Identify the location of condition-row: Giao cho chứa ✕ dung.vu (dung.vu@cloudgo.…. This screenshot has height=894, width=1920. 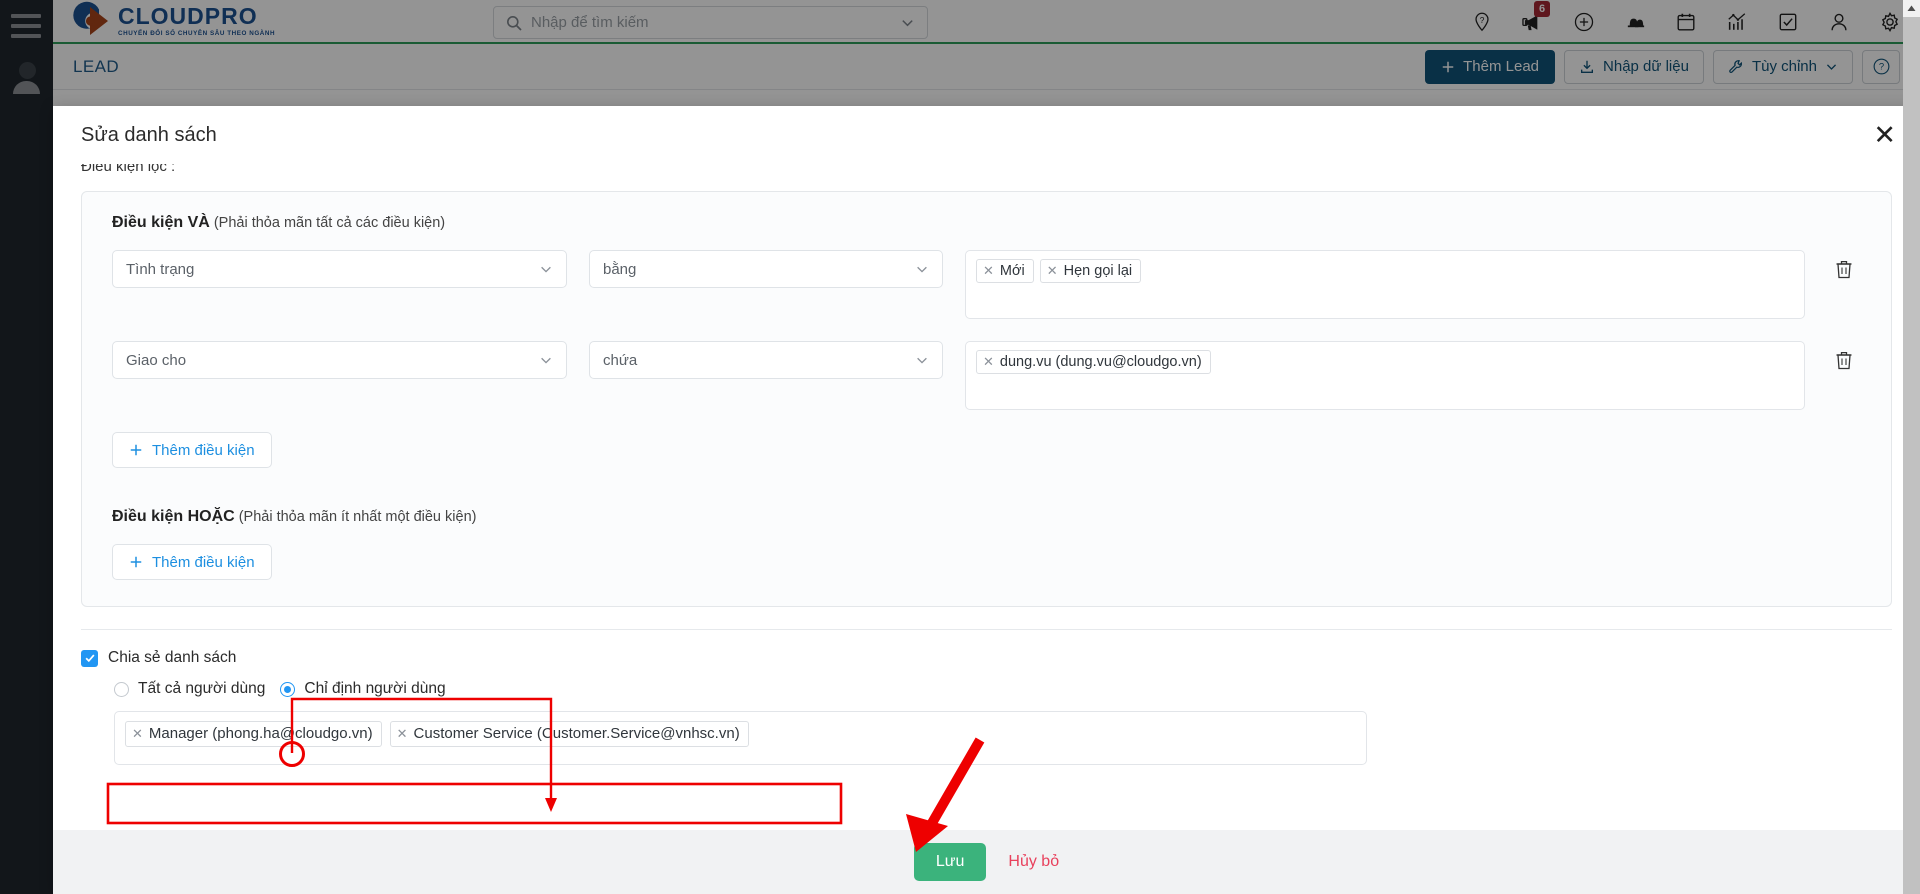
(986, 375).